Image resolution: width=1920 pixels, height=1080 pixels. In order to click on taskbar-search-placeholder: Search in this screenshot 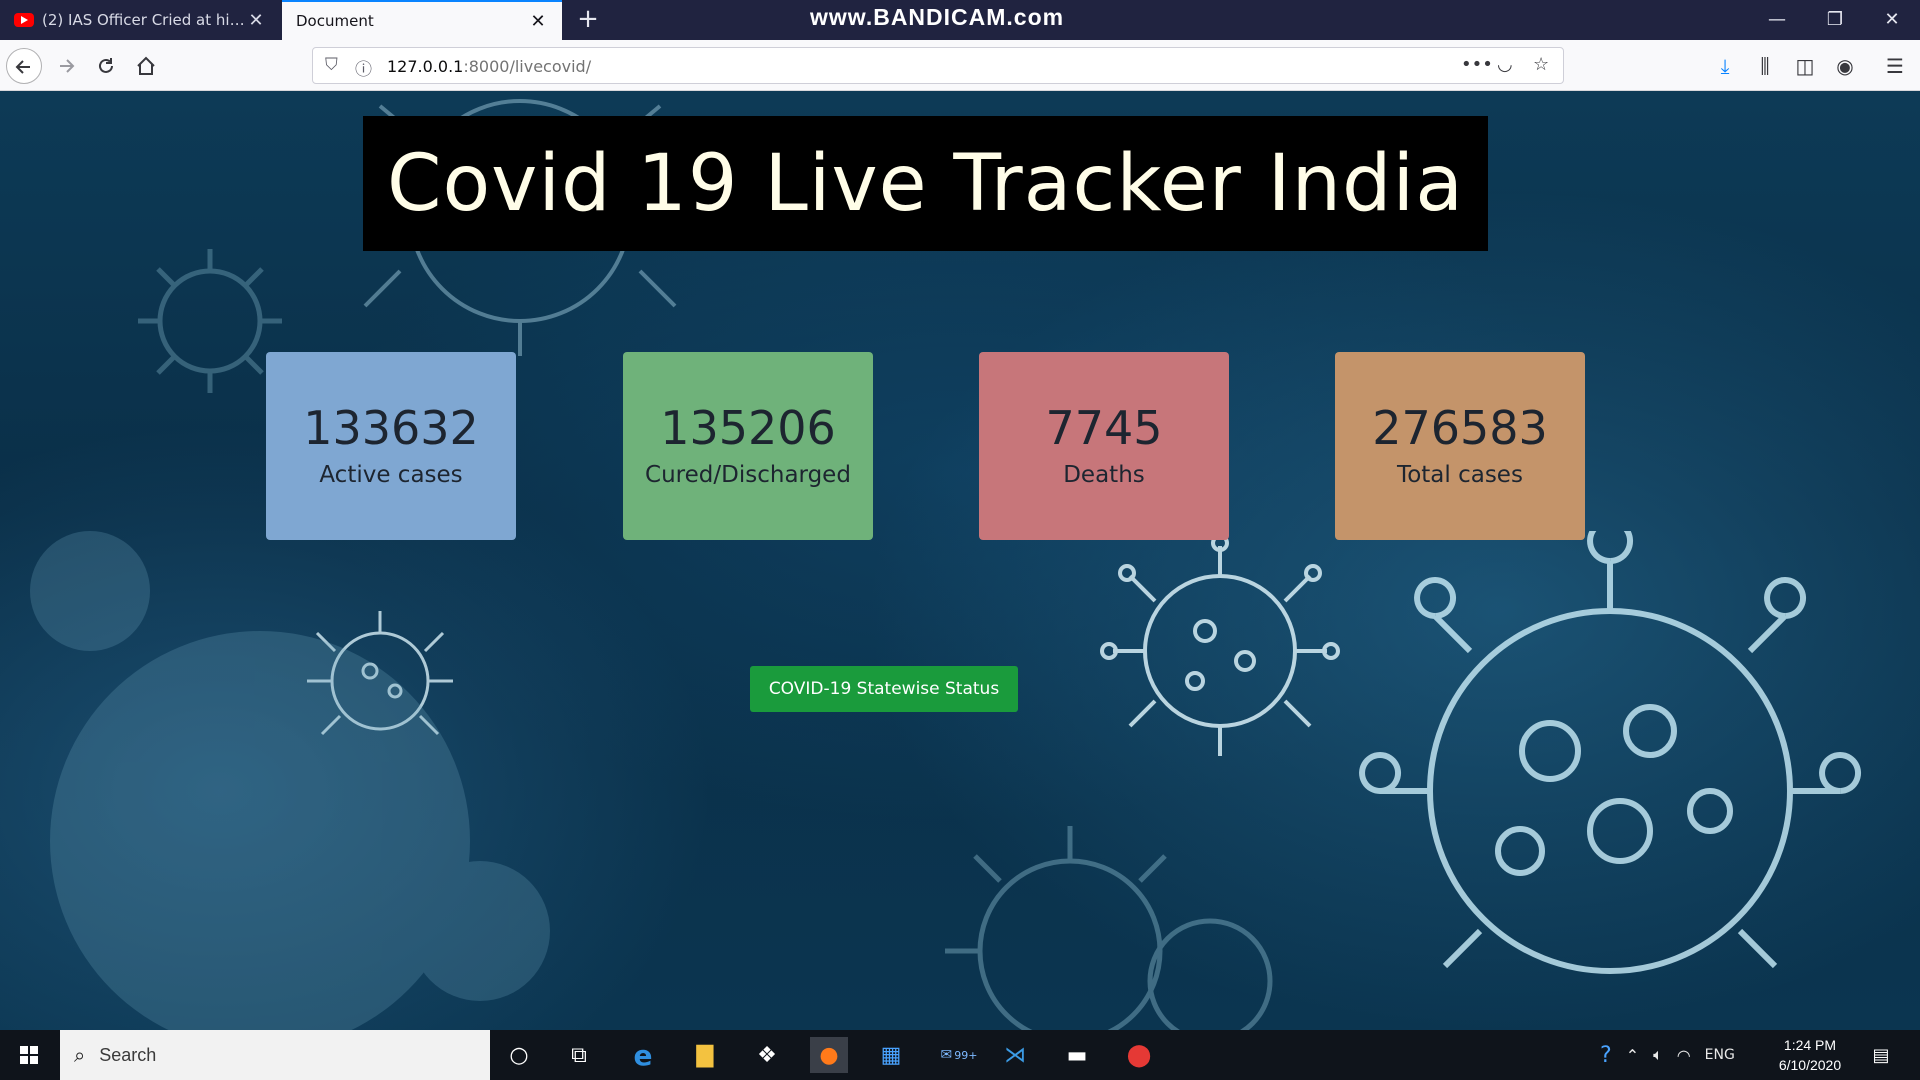, I will do `click(128, 1054)`.